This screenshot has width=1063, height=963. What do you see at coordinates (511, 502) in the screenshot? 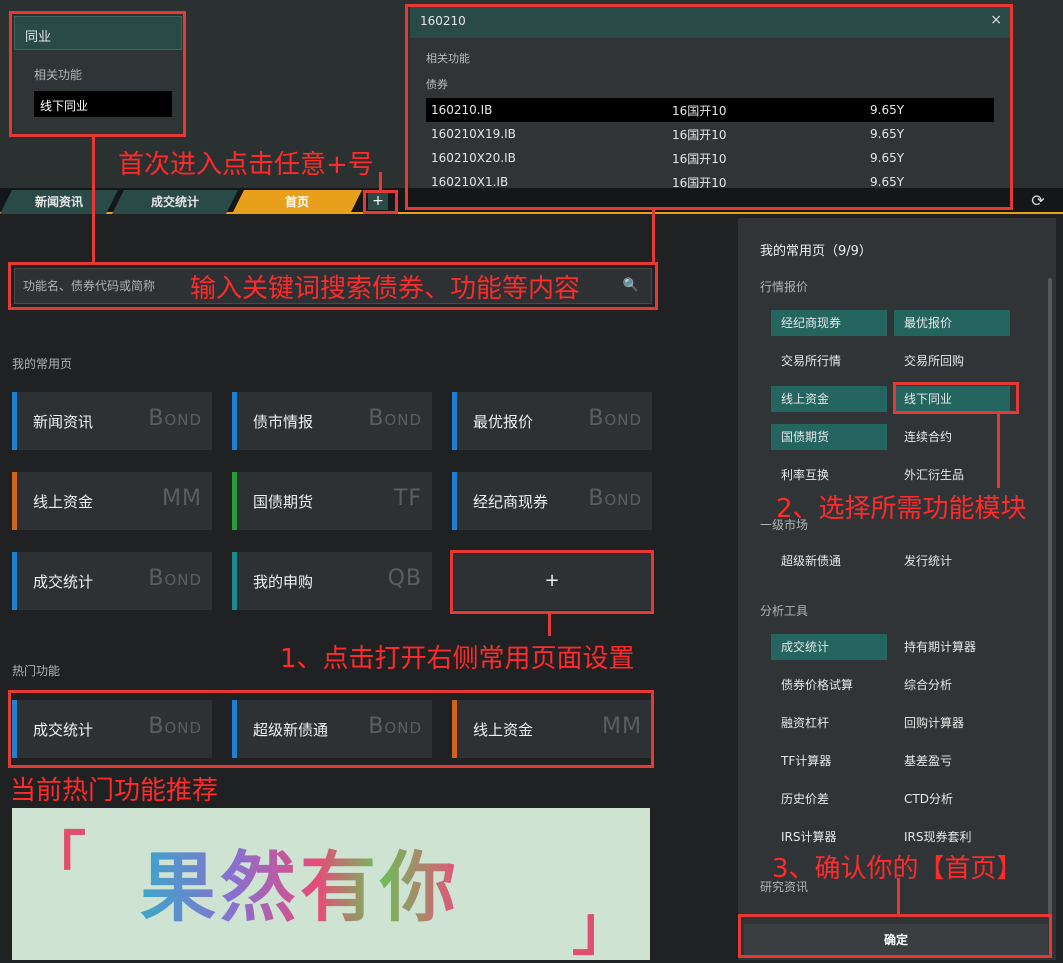
I see `card-name: 经纪商现券` at bounding box center [511, 502].